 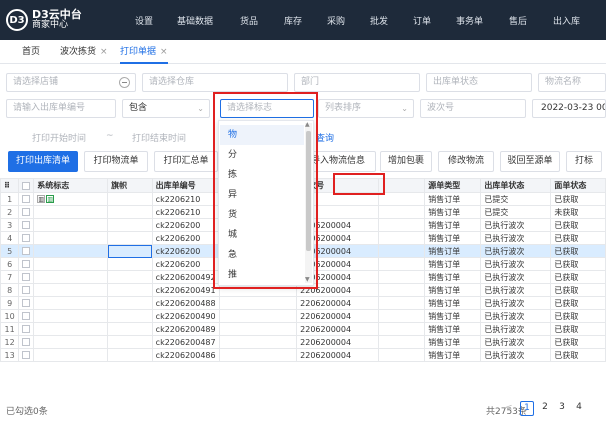 What do you see at coordinates (366, 108) in the screenshot?
I see `list-sort-select: 列表排序 ⌄` at bounding box center [366, 108].